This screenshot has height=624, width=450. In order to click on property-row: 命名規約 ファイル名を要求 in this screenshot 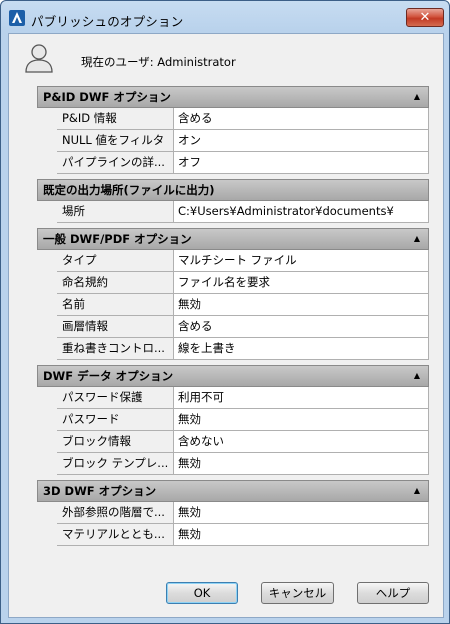, I will do `click(233, 283)`.